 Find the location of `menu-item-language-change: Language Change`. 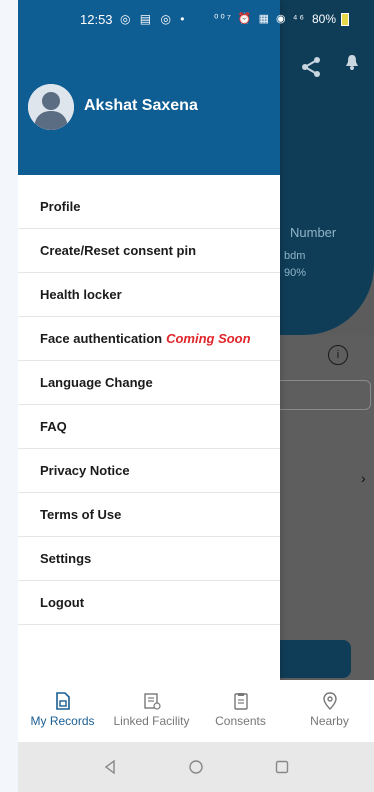

menu-item-language-change: Language Change is located at coordinates (149, 383).